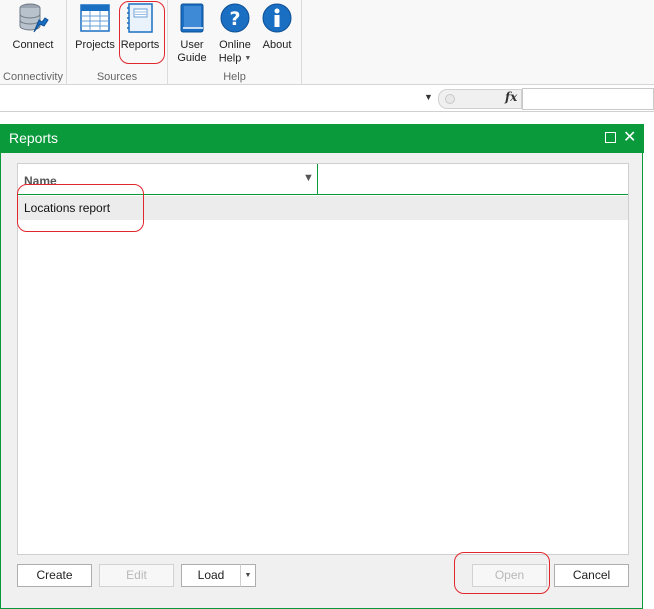  Describe the element at coordinates (192, 45) in the screenshot. I see `user-guide-label: User` at that location.